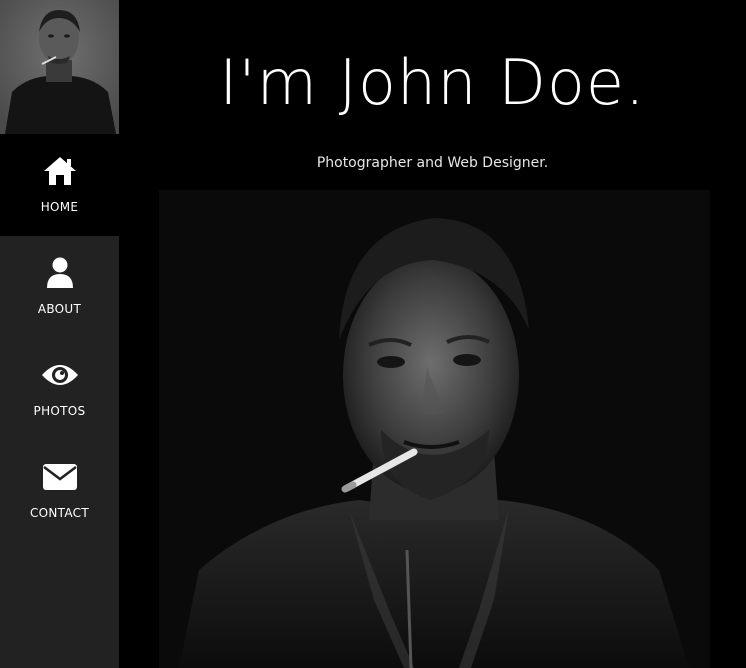 The width and height of the screenshot is (746, 668). Describe the element at coordinates (60, 171) in the screenshot. I see `home-icon` at that location.